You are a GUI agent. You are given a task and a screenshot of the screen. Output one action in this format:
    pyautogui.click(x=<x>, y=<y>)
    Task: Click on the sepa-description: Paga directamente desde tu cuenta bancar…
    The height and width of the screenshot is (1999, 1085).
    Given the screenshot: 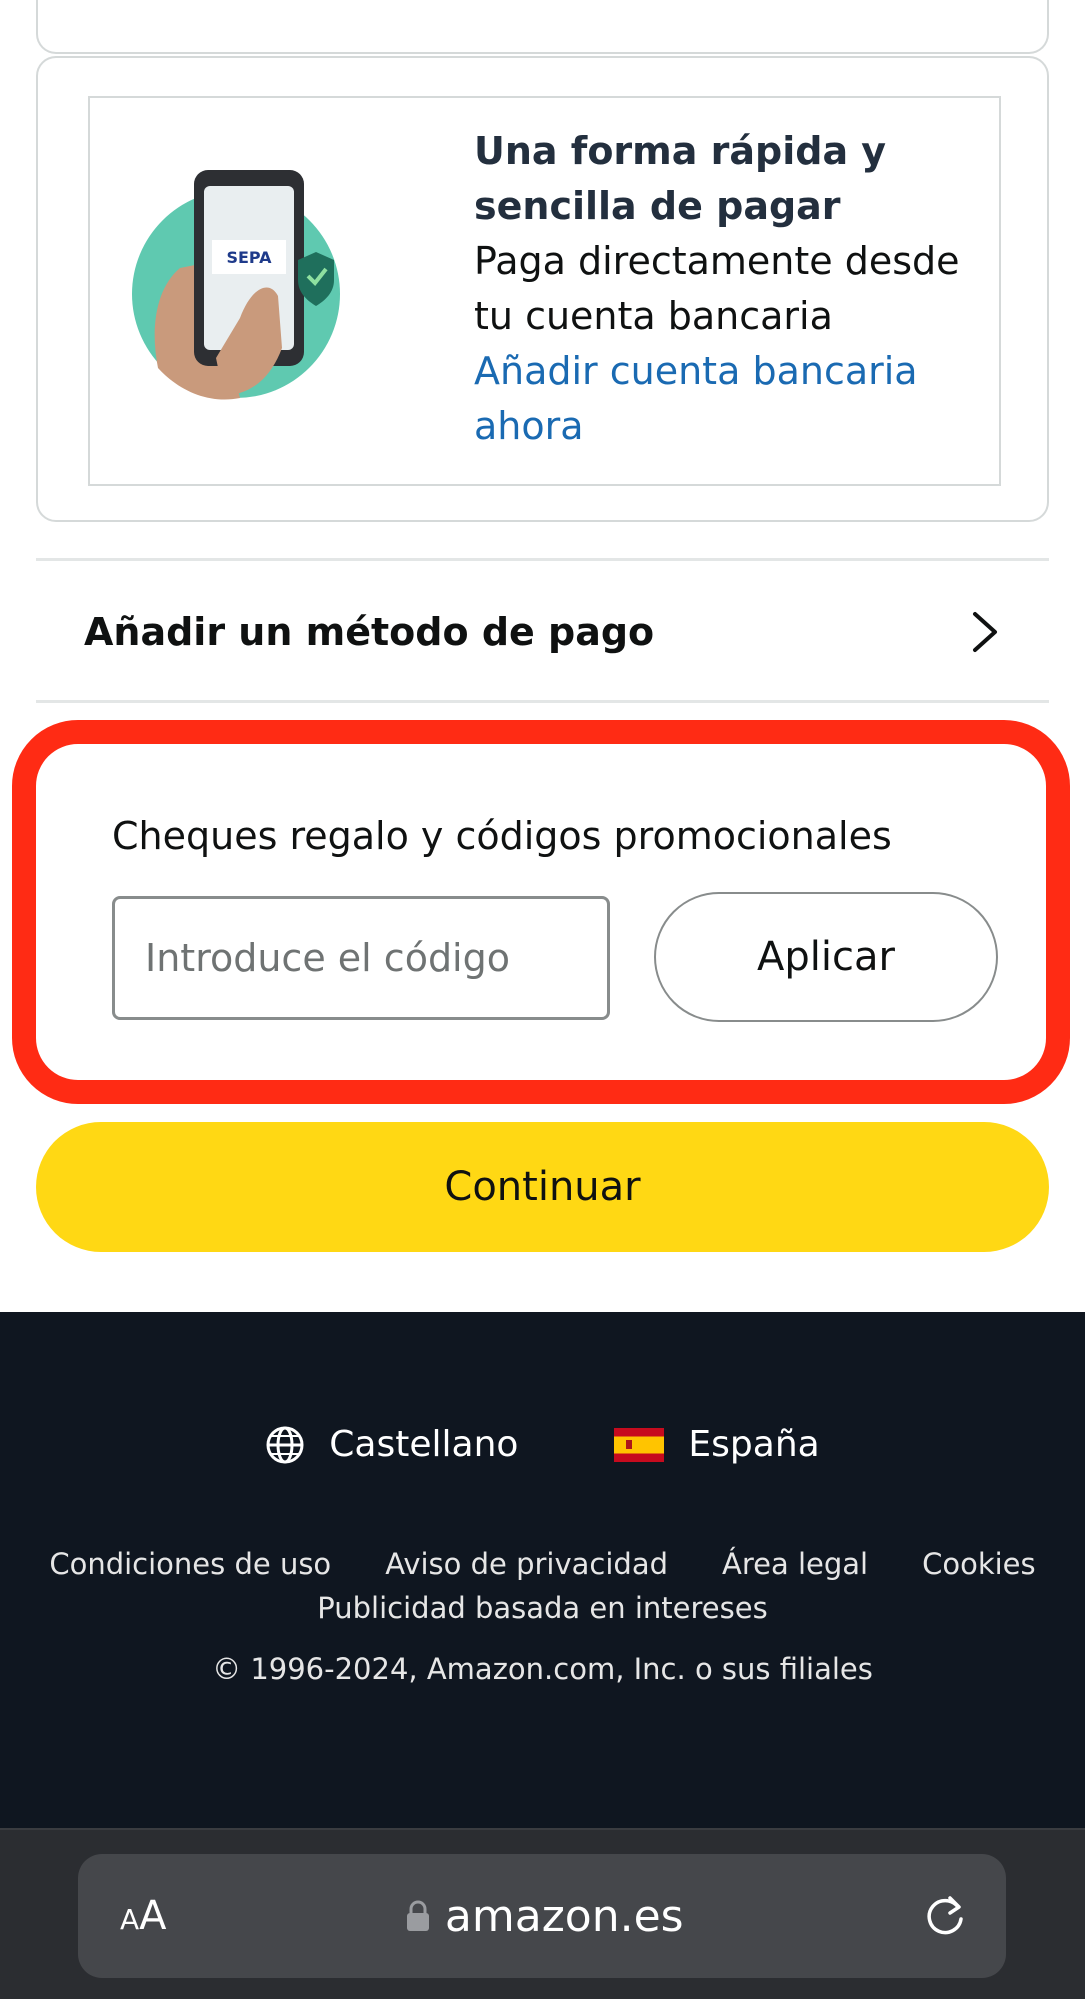 What is the action you would take?
    pyautogui.click(x=717, y=288)
    